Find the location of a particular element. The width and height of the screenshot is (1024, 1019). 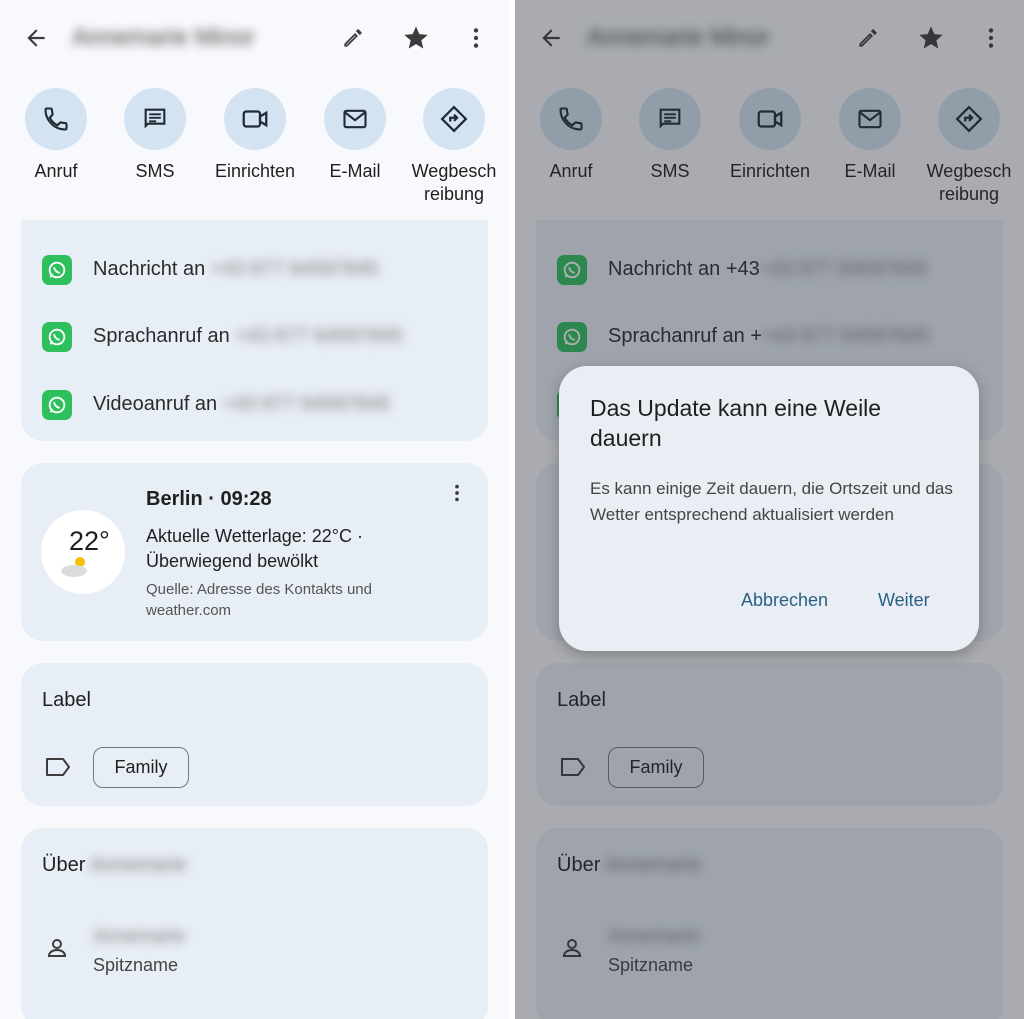

labels-card: Label Family is located at coordinates (254, 734).